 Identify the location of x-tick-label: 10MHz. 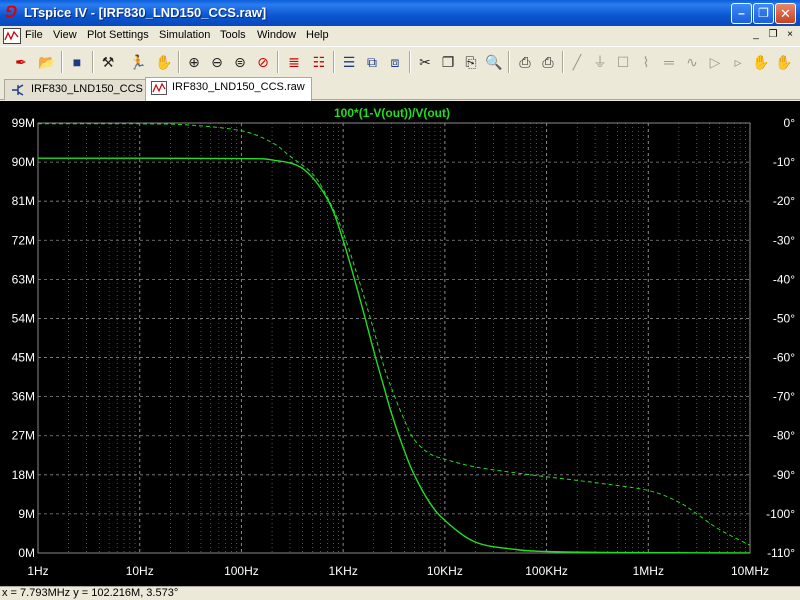
(750, 571).